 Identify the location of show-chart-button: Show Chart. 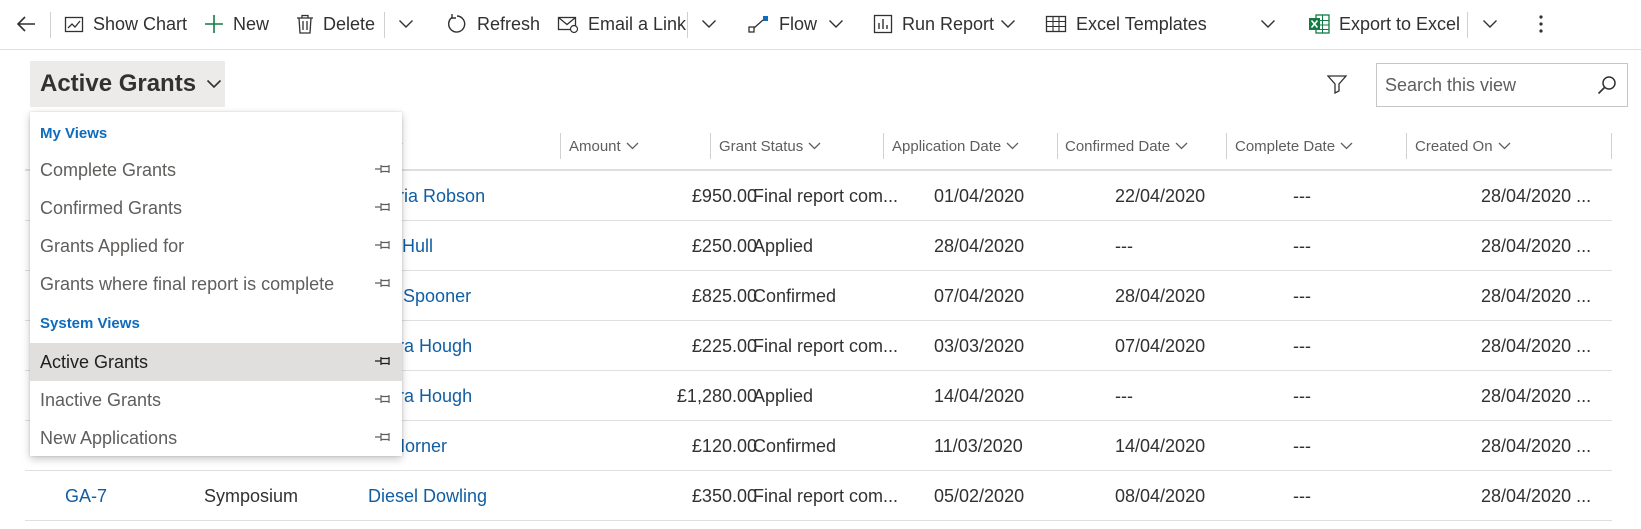
(125, 24).